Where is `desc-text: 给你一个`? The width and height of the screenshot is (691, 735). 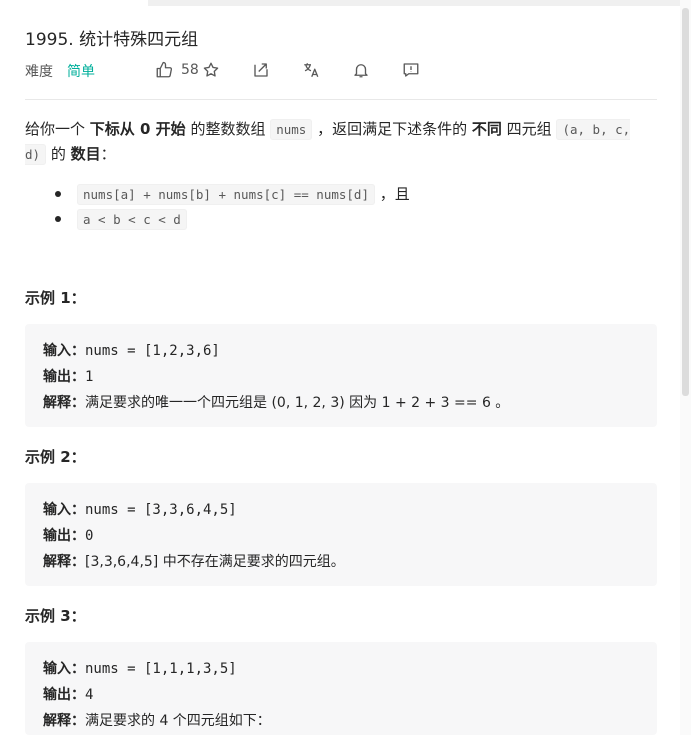
desc-text: 给你一个 is located at coordinates (57, 129).